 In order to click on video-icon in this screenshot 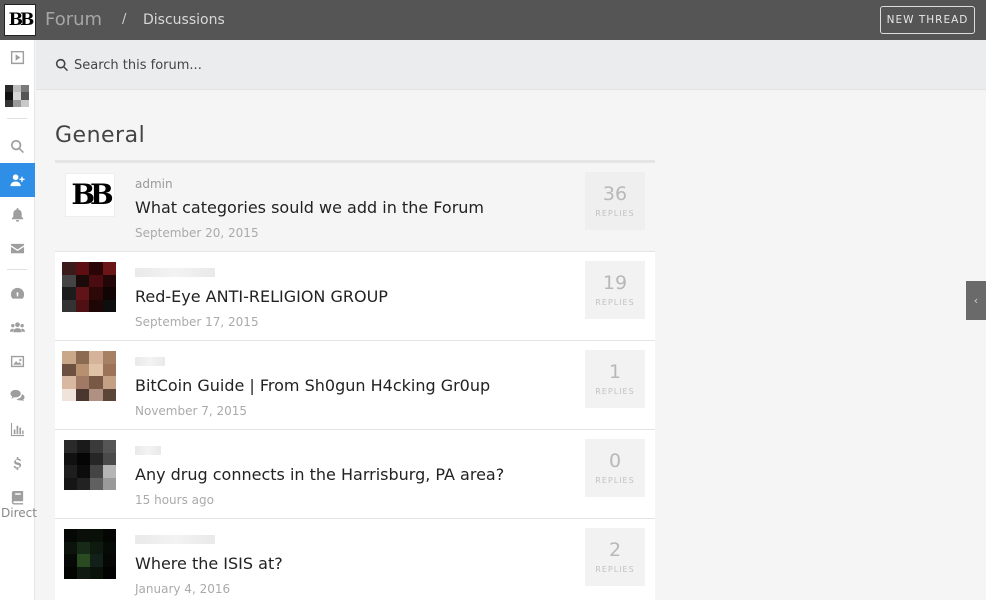, I will do `click(17, 57)`.